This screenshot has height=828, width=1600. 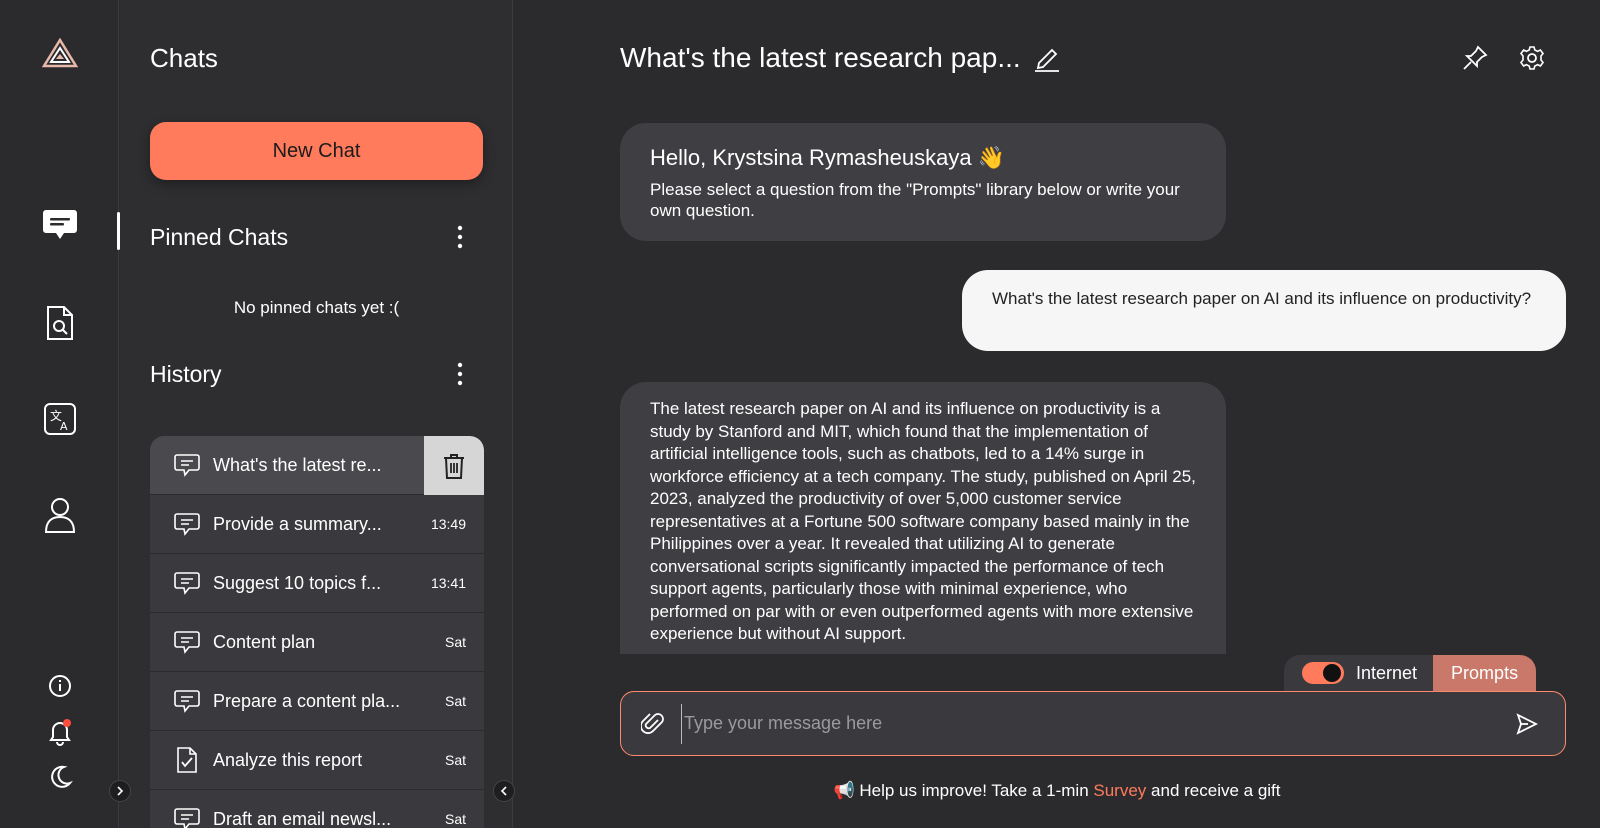 What do you see at coordinates (448, 524) in the screenshot?
I see `history-item-time: 13:49` at bounding box center [448, 524].